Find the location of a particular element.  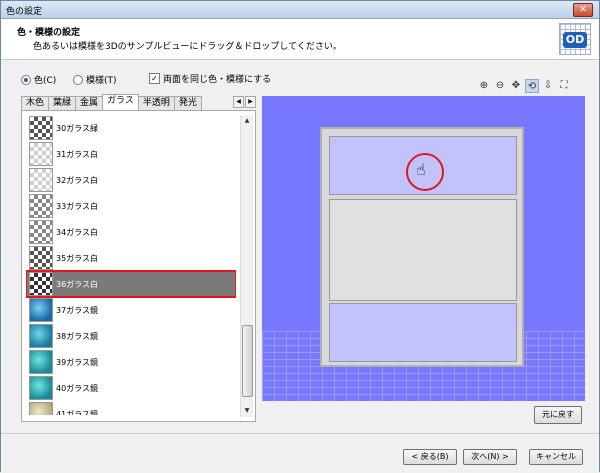

material-item: 32ガラス白 is located at coordinates (131, 180).